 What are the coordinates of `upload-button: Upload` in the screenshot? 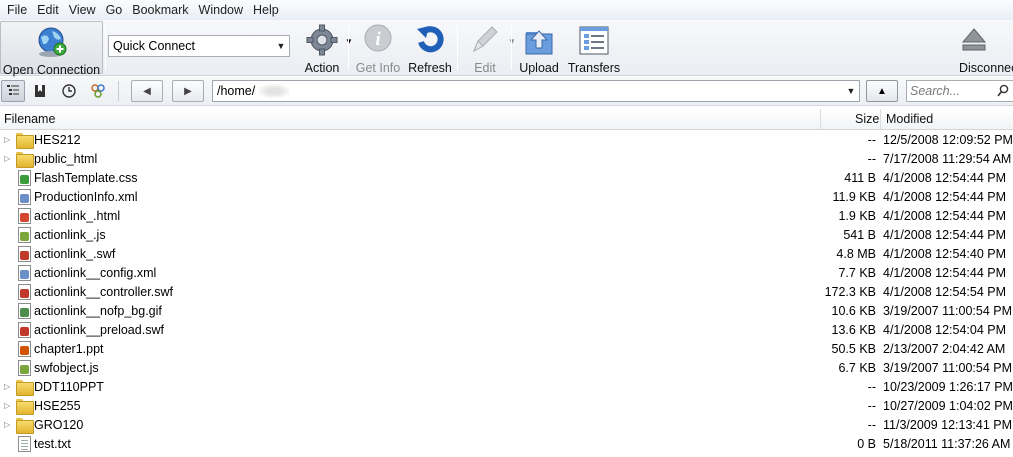 It's located at (539, 47).